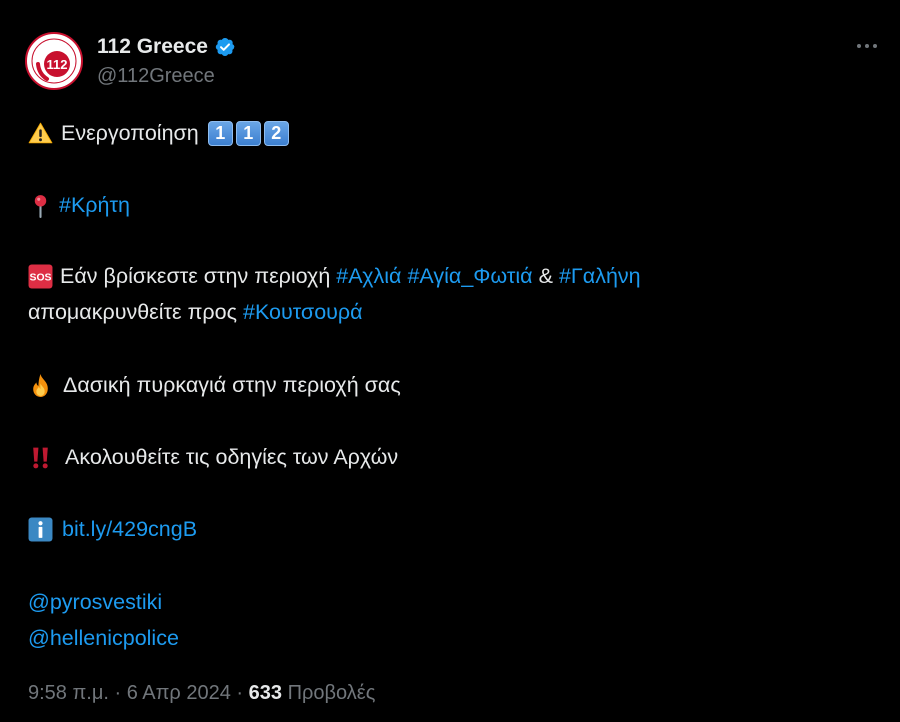 This screenshot has height=722, width=900. Describe the element at coordinates (232, 457) in the screenshot. I see `instructions-text: Ακολουθείτε τις οδηγίες των Αρχών` at that location.